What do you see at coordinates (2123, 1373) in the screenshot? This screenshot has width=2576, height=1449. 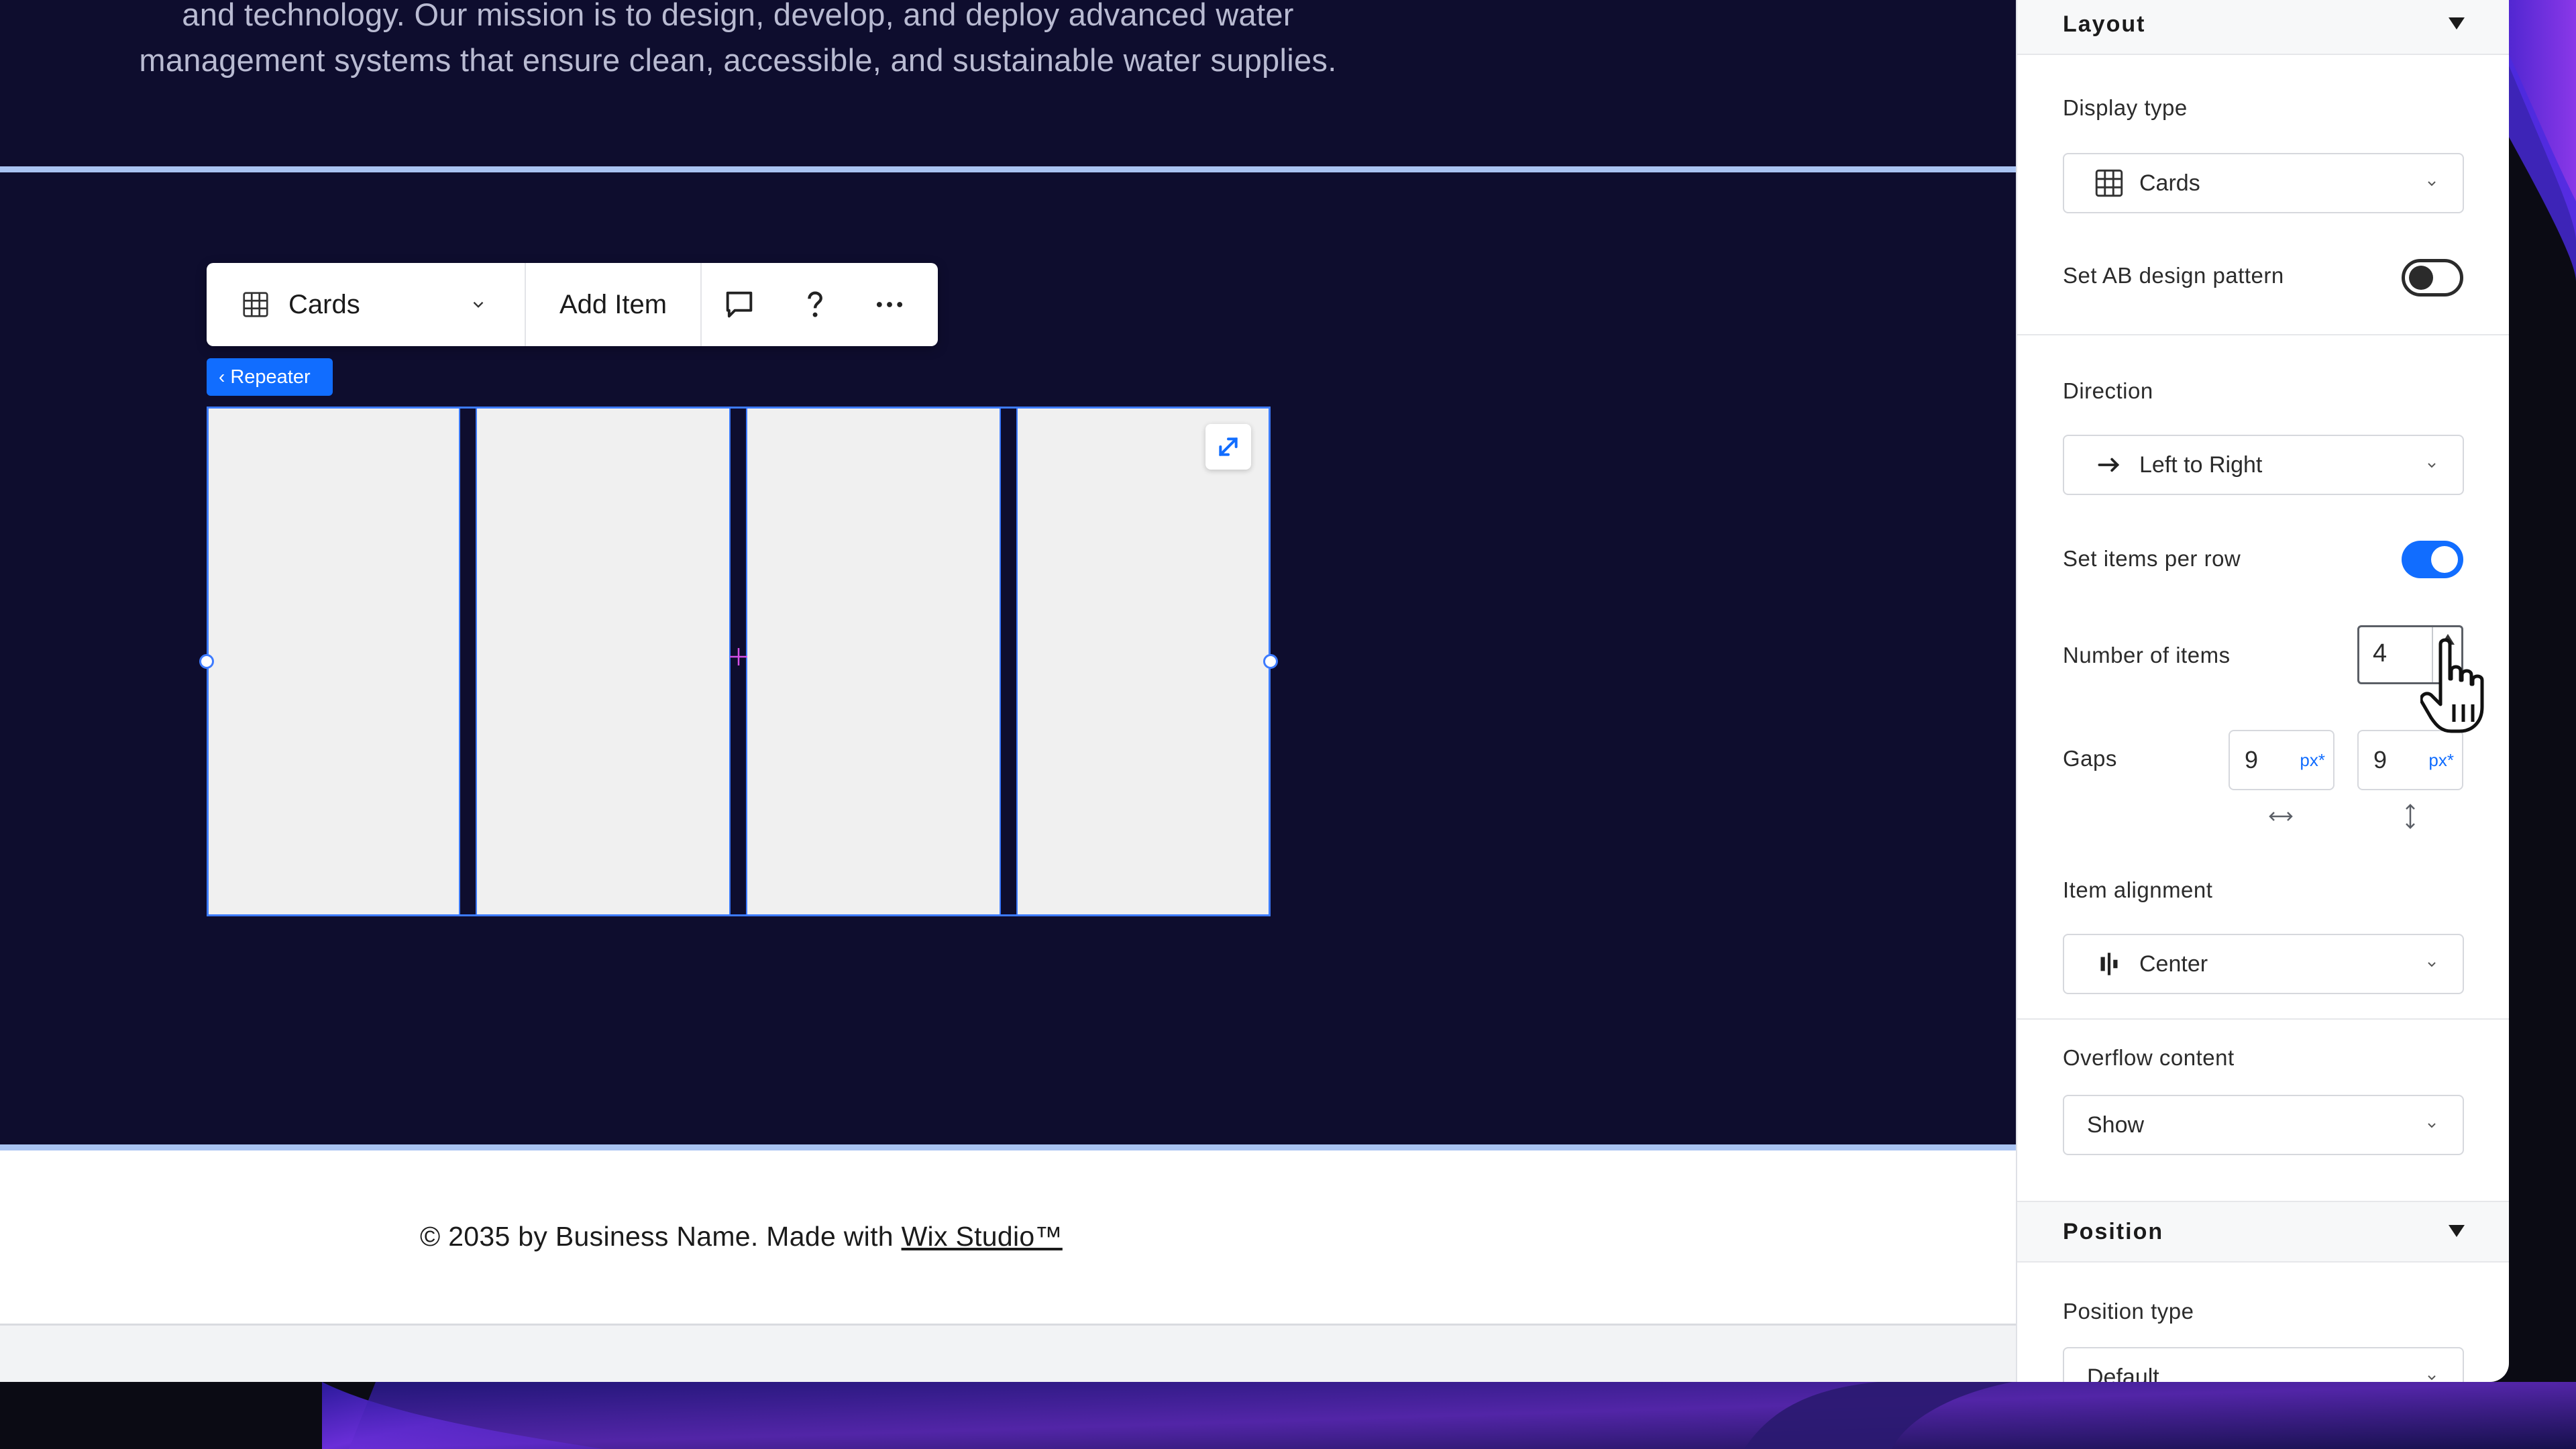 I see `position-type-value: Default` at bounding box center [2123, 1373].